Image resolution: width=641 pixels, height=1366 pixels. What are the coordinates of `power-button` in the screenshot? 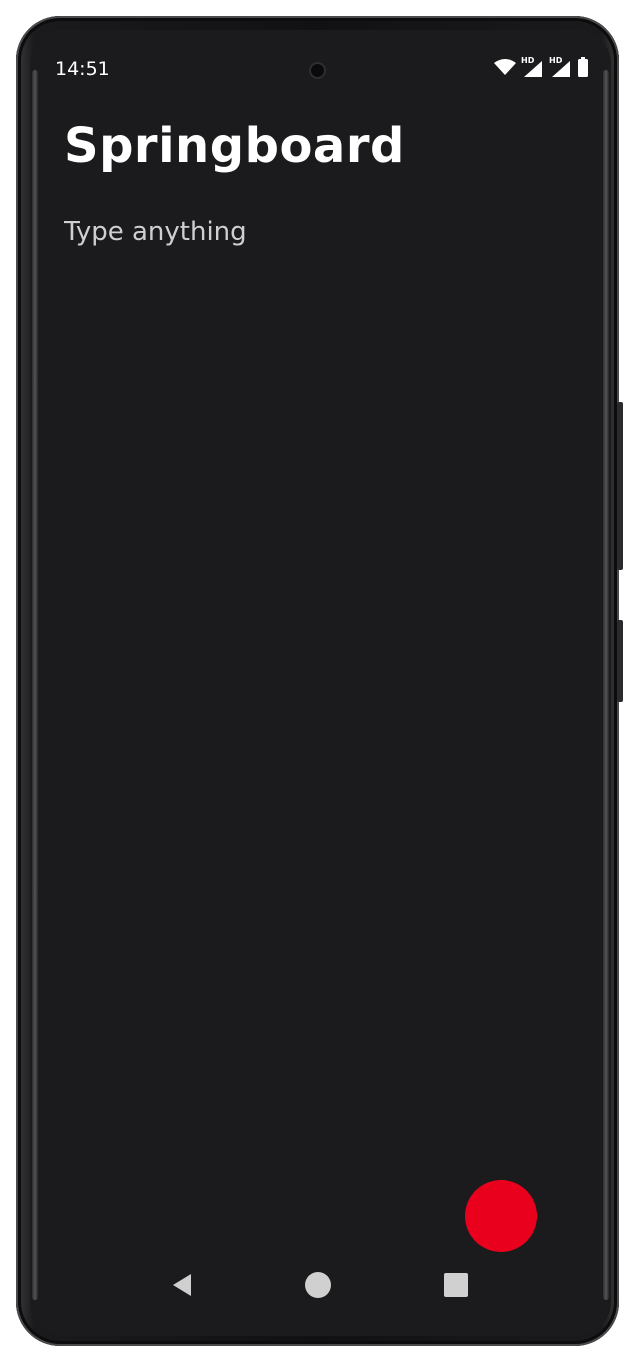 It's located at (620, 661).